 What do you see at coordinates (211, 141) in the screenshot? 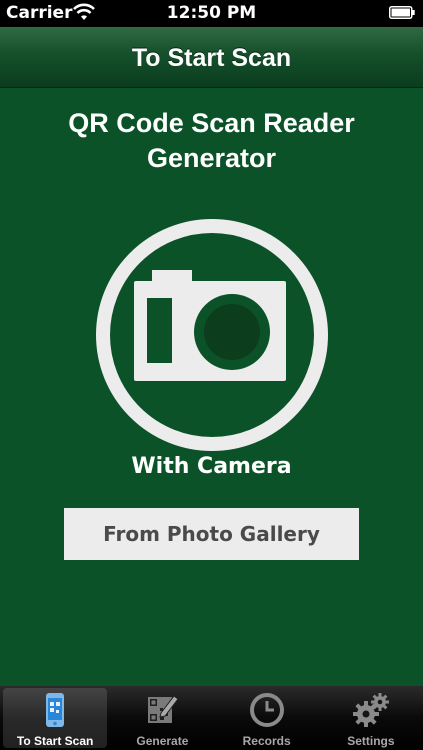
I see `app-title: QR Code Scan Reader Generator` at bounding box center [211, 141].